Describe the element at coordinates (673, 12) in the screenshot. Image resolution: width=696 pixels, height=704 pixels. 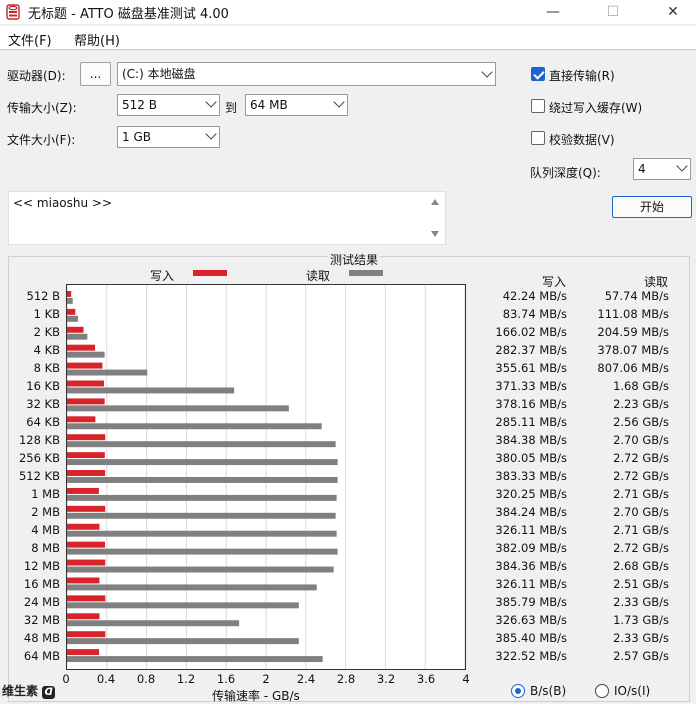
I see `close-button: ✕` at that location.